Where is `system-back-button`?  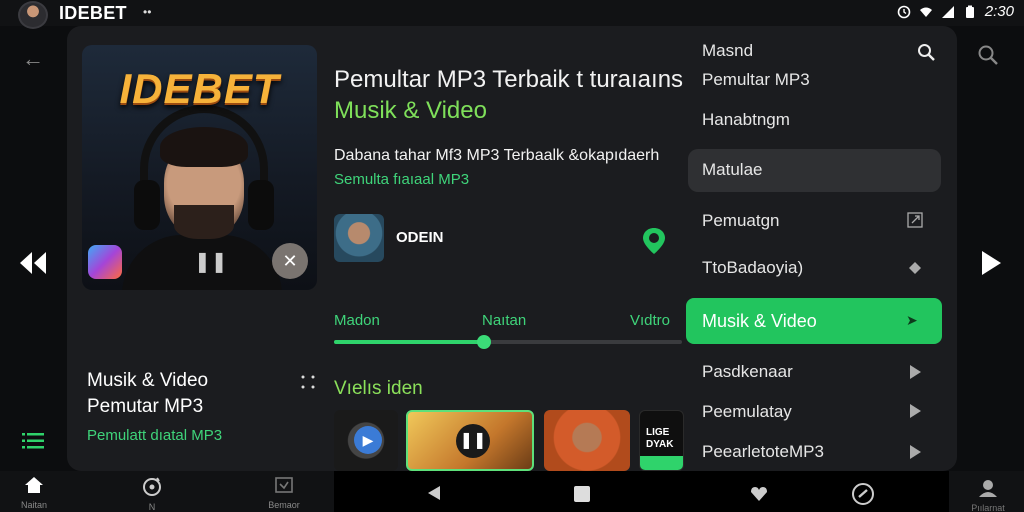
system-back-button is located at coordinates (434, 495).